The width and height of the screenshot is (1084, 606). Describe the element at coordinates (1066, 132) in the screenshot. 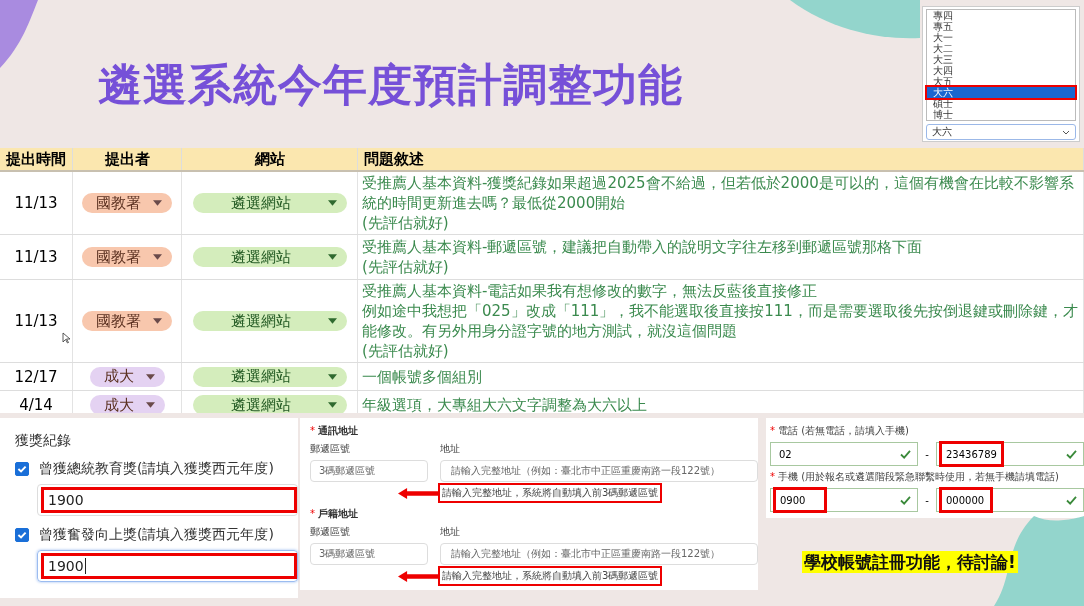

I see `chevron-icon` at that location.